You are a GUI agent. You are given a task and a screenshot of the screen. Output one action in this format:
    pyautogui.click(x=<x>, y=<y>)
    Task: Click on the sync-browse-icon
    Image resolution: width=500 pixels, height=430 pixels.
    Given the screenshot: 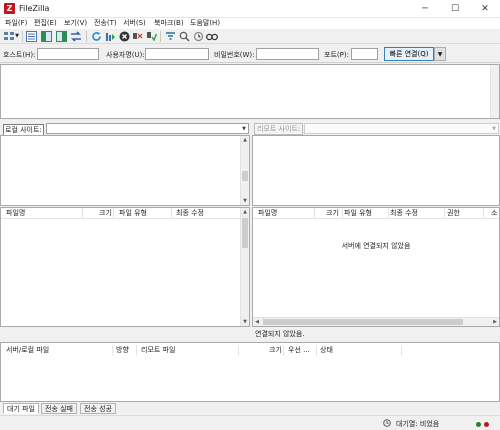 What is the action you would take?
    pyautogui.click(x=198, y=36)
    